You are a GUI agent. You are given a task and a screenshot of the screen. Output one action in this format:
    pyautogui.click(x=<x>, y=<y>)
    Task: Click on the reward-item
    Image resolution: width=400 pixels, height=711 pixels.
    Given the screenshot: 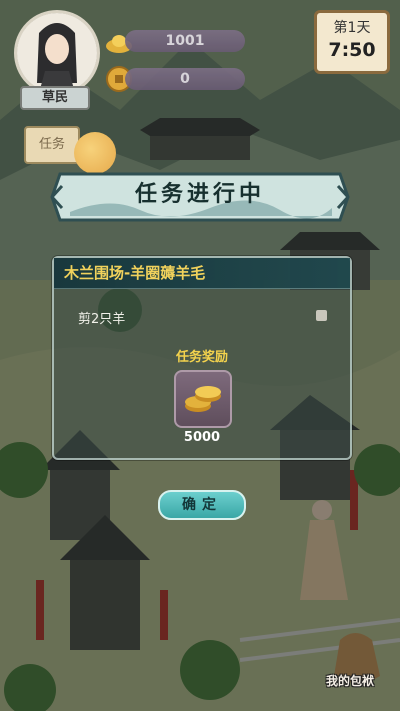 What is the action you would take?
    pyautogui.click(x=203, y=399)
    